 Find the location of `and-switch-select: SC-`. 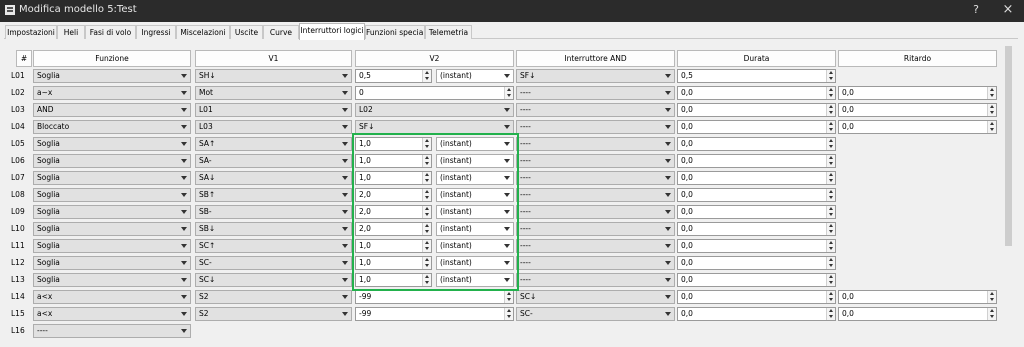

and-switch-select: SC- is located at coordinates (595, 314).